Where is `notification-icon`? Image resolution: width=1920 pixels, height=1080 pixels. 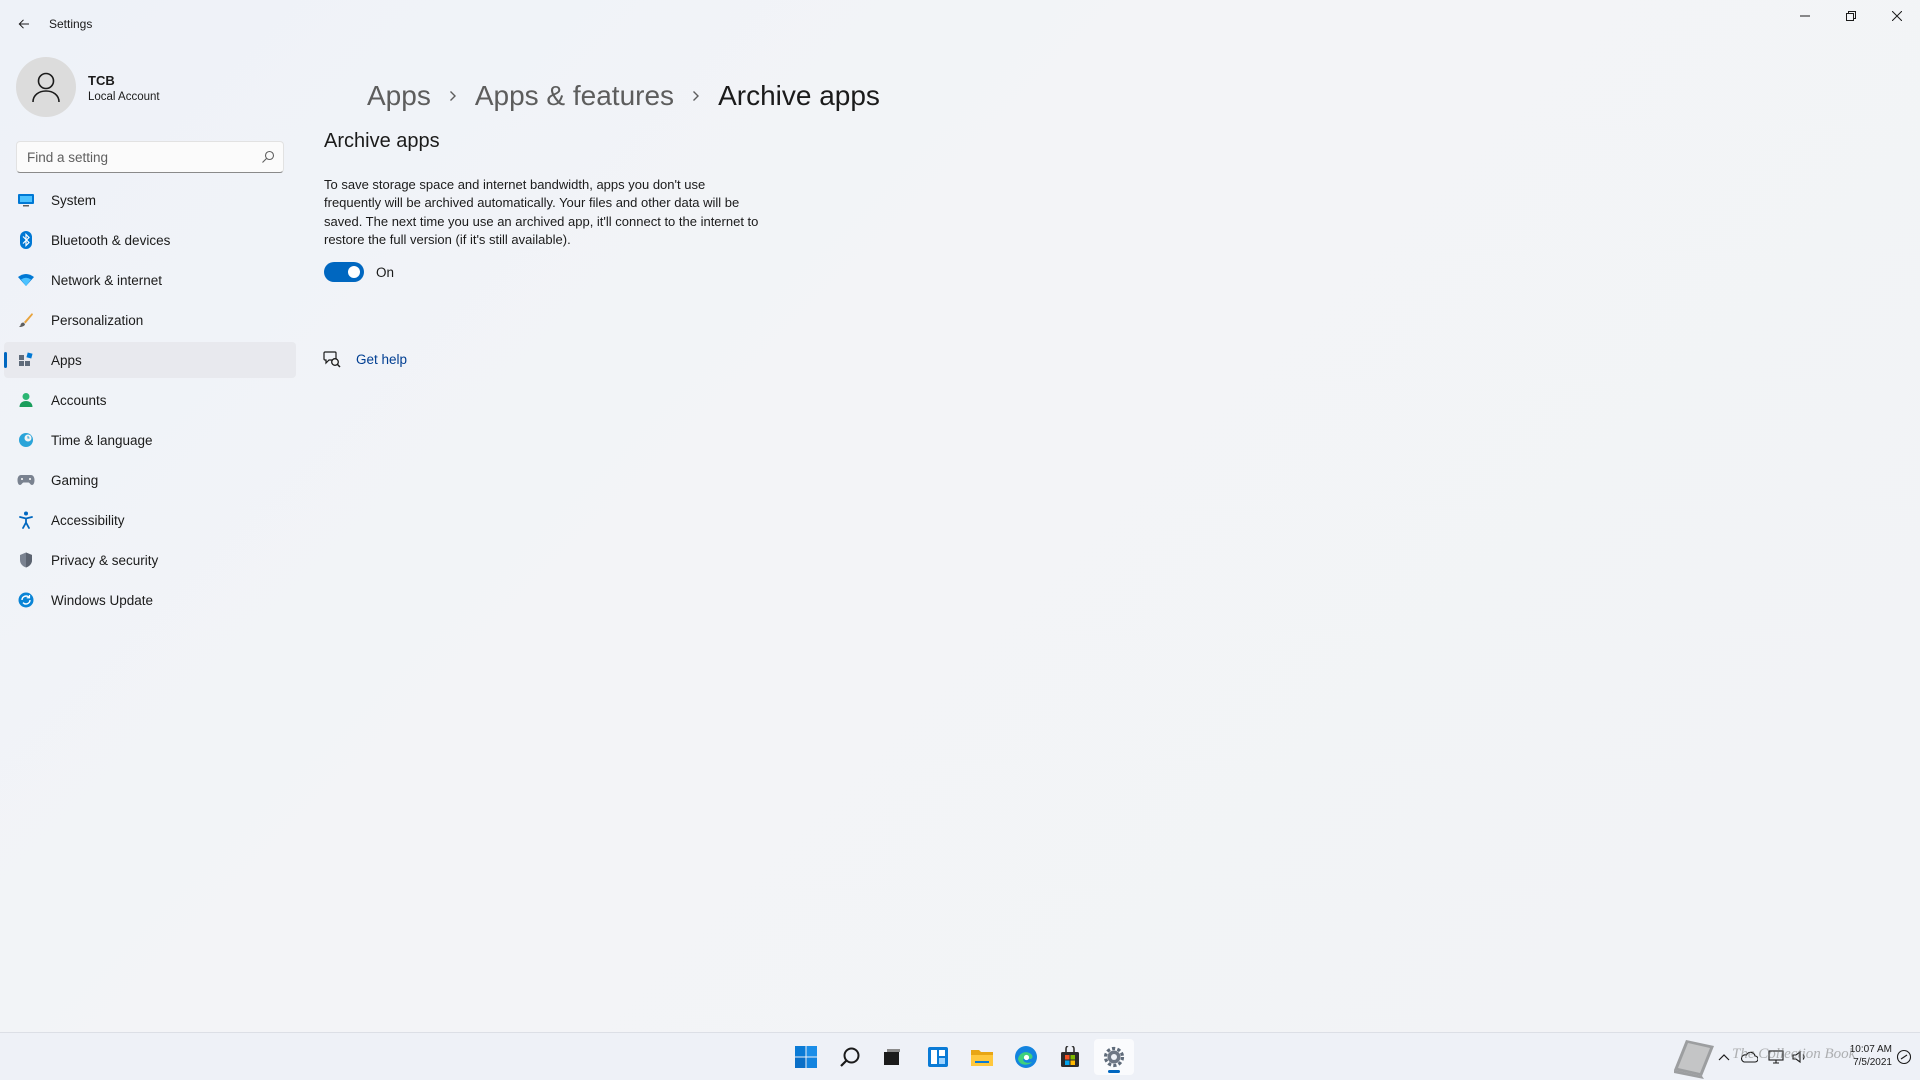 notification-icon is located at coordinates (1904, 1057).